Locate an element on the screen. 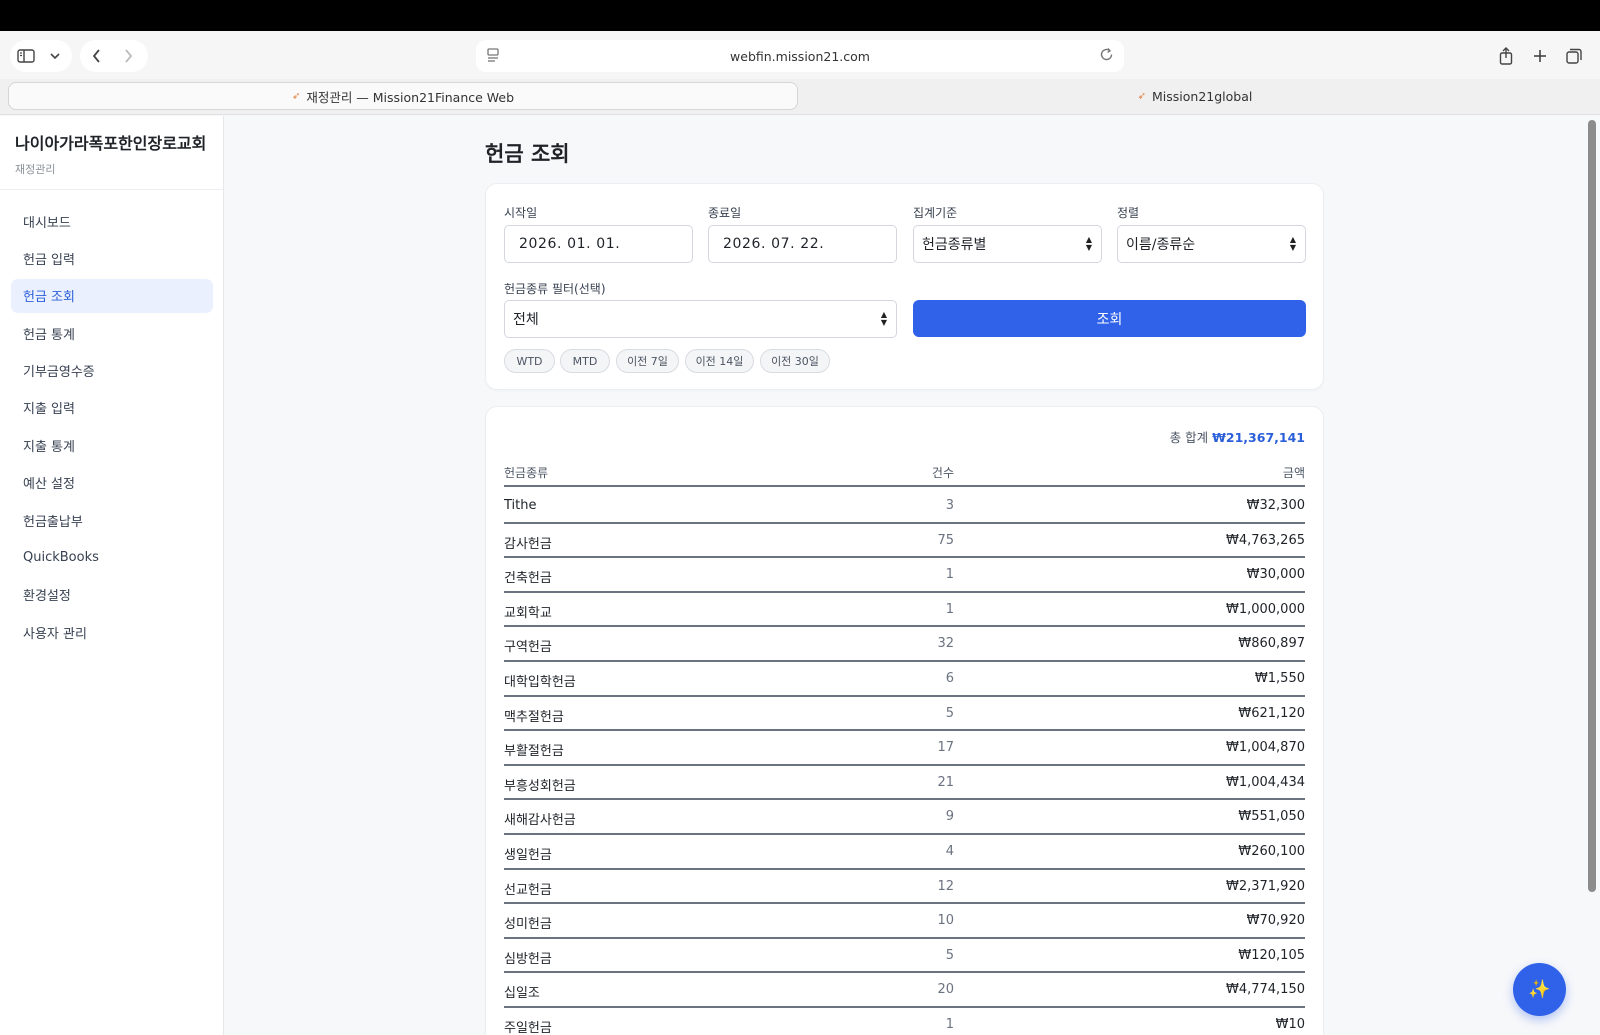 The height and width of the screenshot is (1035, 1600). grand-total-value: ₩21,367,141 is located at coordinates (1258, 437).